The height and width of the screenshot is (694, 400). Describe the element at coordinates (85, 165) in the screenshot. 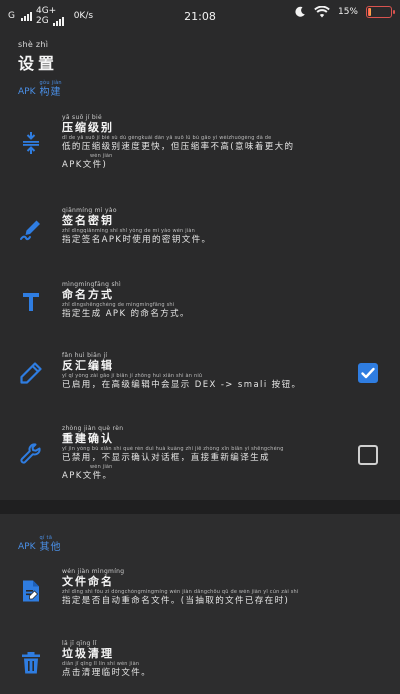

I see `item-desc: APK文件)` at that location.